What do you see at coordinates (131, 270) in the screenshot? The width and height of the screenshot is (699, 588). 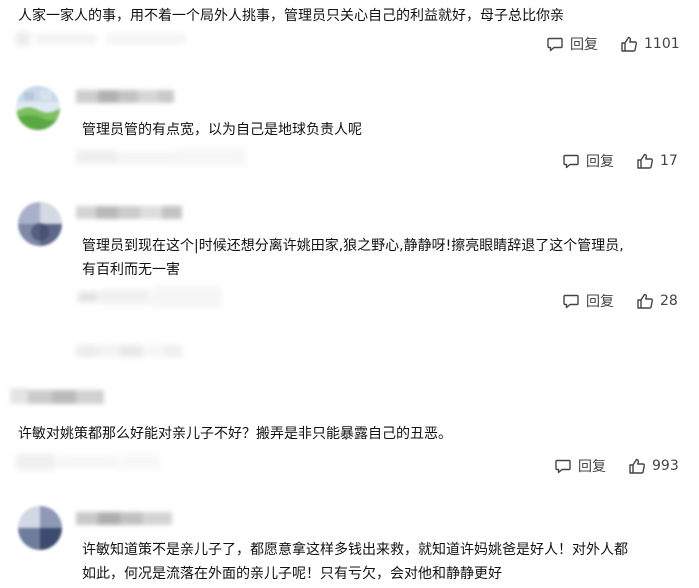 I see `comment-text-line-2: 有百利而无一害` at bounding box center [131, 270].